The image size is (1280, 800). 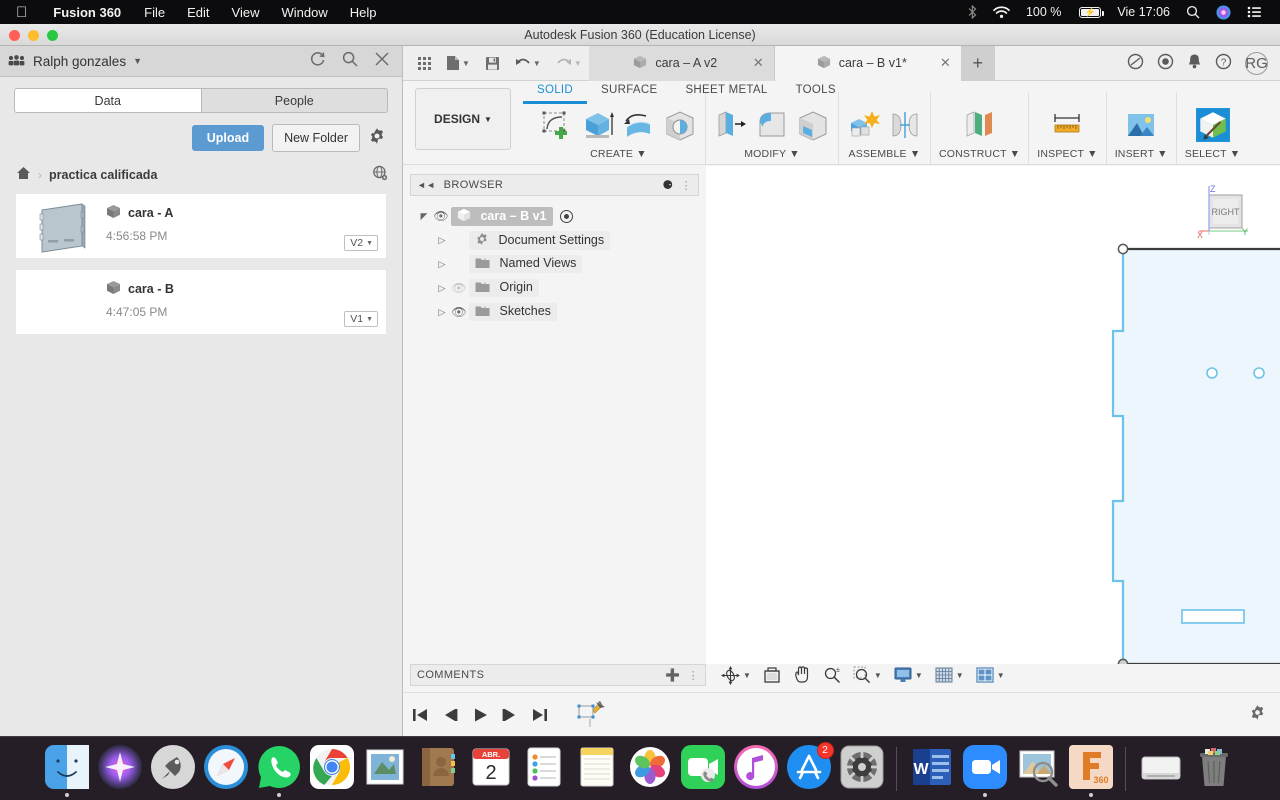 I want to click on fit-icon: ▼, so click(x=867, y=675).